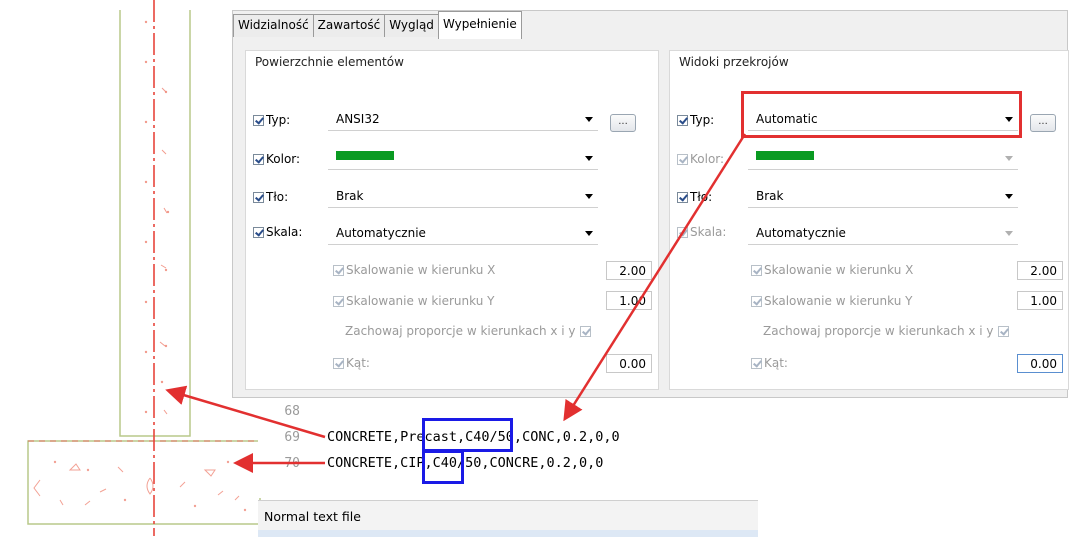 Image resolution: width=1073 pixels, height=537 pixels. What do you see at coordinates (420, 301) in the screenshot?
I see `scale-y-label: Skalowanie w kierunku Y` at bounding box center [420, 301].